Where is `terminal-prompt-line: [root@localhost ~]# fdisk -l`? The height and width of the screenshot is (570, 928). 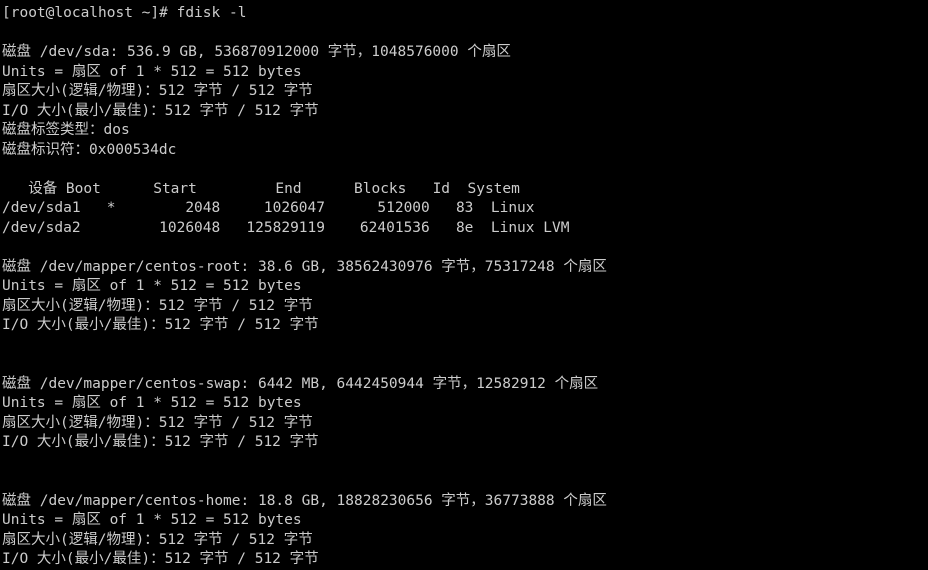 terminal-prompt-line: [root@localhost ~]# fdisk -l is located at coordinates (124, 13).